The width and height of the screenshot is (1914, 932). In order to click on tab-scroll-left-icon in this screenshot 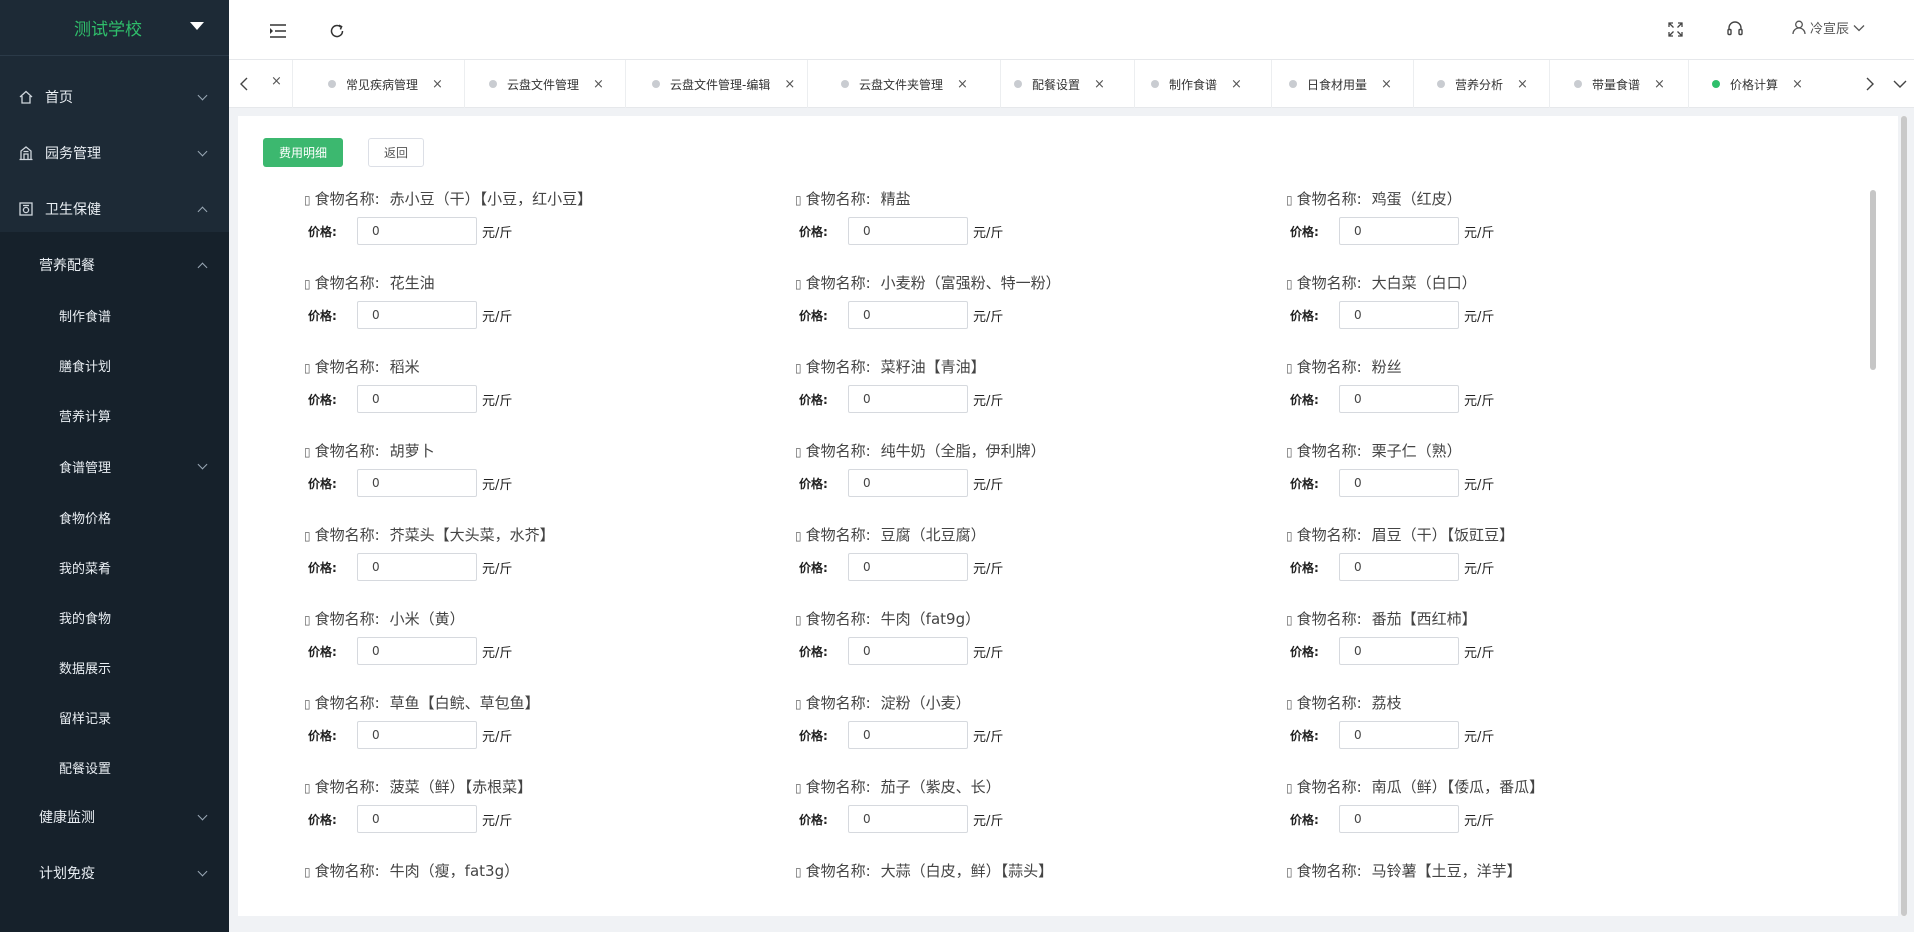, I will do `click(244, 84)`.